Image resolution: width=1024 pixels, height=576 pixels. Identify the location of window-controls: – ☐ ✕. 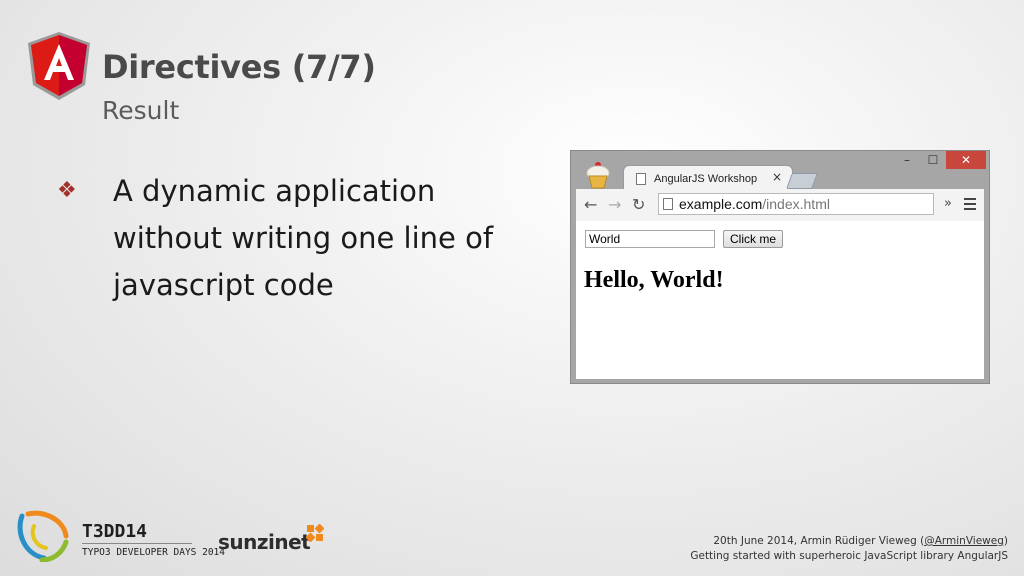
(940, 161).